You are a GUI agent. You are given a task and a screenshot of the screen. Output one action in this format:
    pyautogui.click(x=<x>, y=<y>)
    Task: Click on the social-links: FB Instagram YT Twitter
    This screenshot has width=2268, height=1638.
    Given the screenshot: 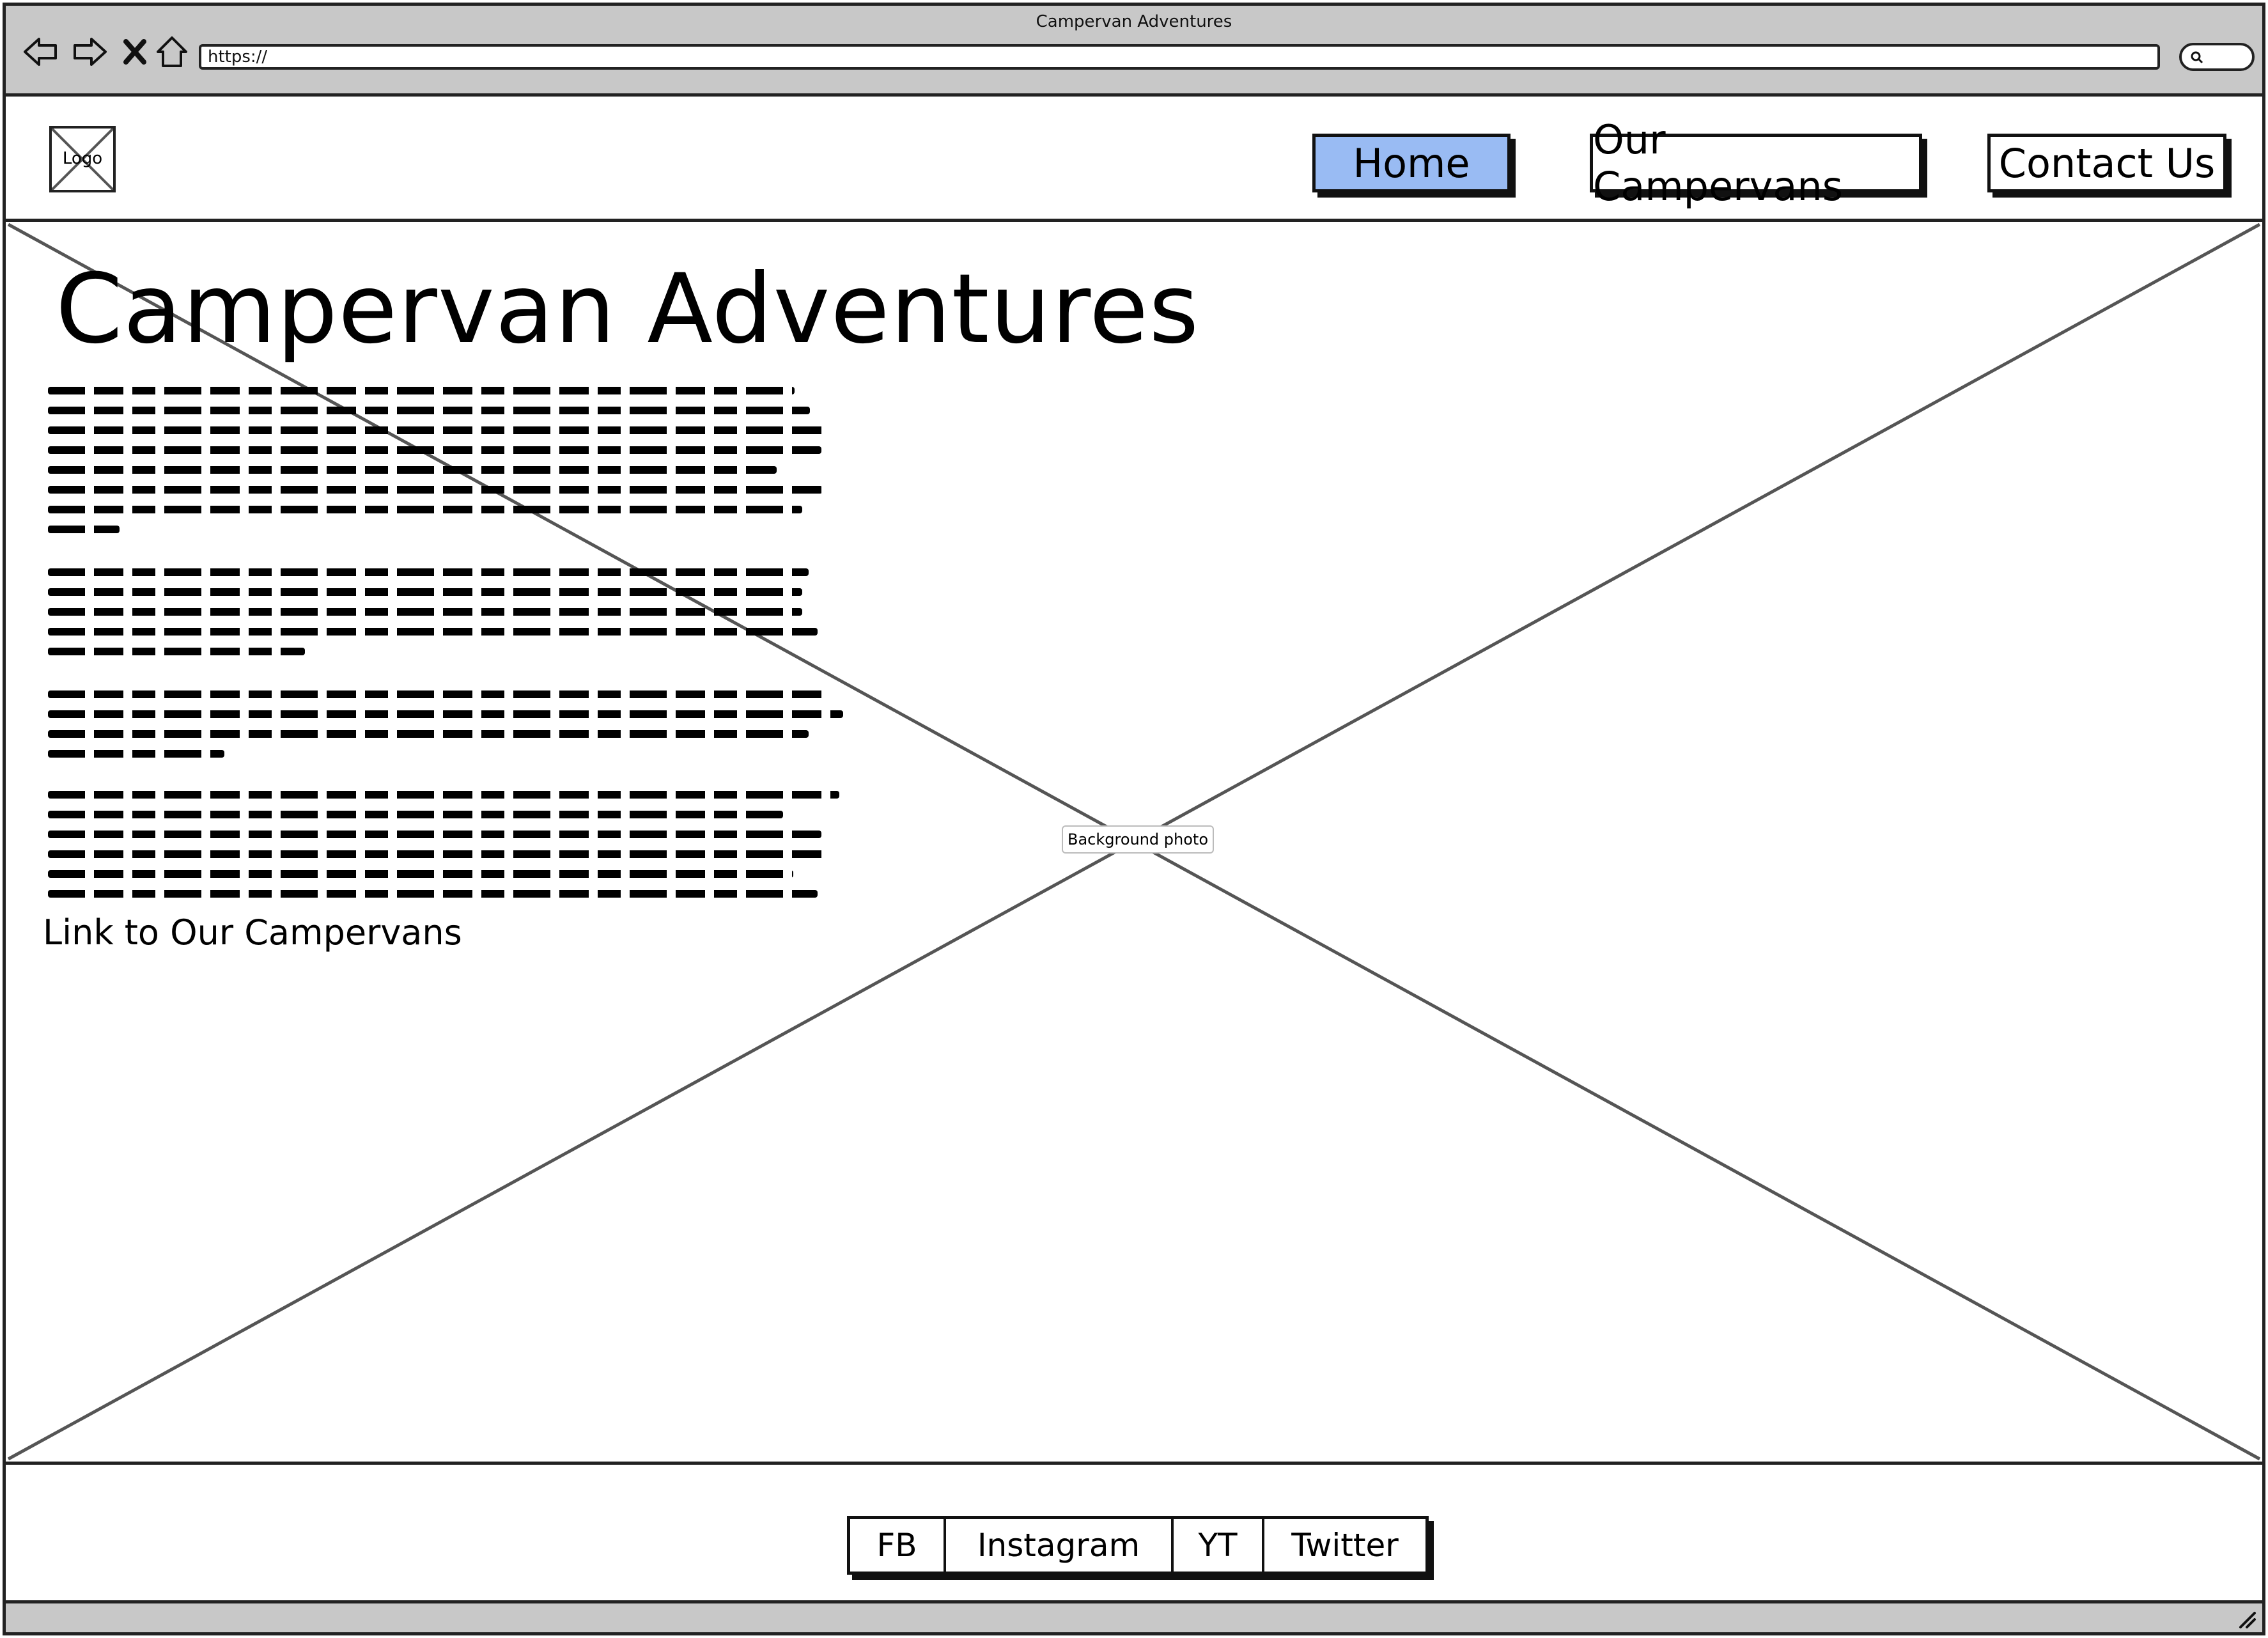 What is the action you would take?
    pyautogui.click(x=1138, y=1545)
    